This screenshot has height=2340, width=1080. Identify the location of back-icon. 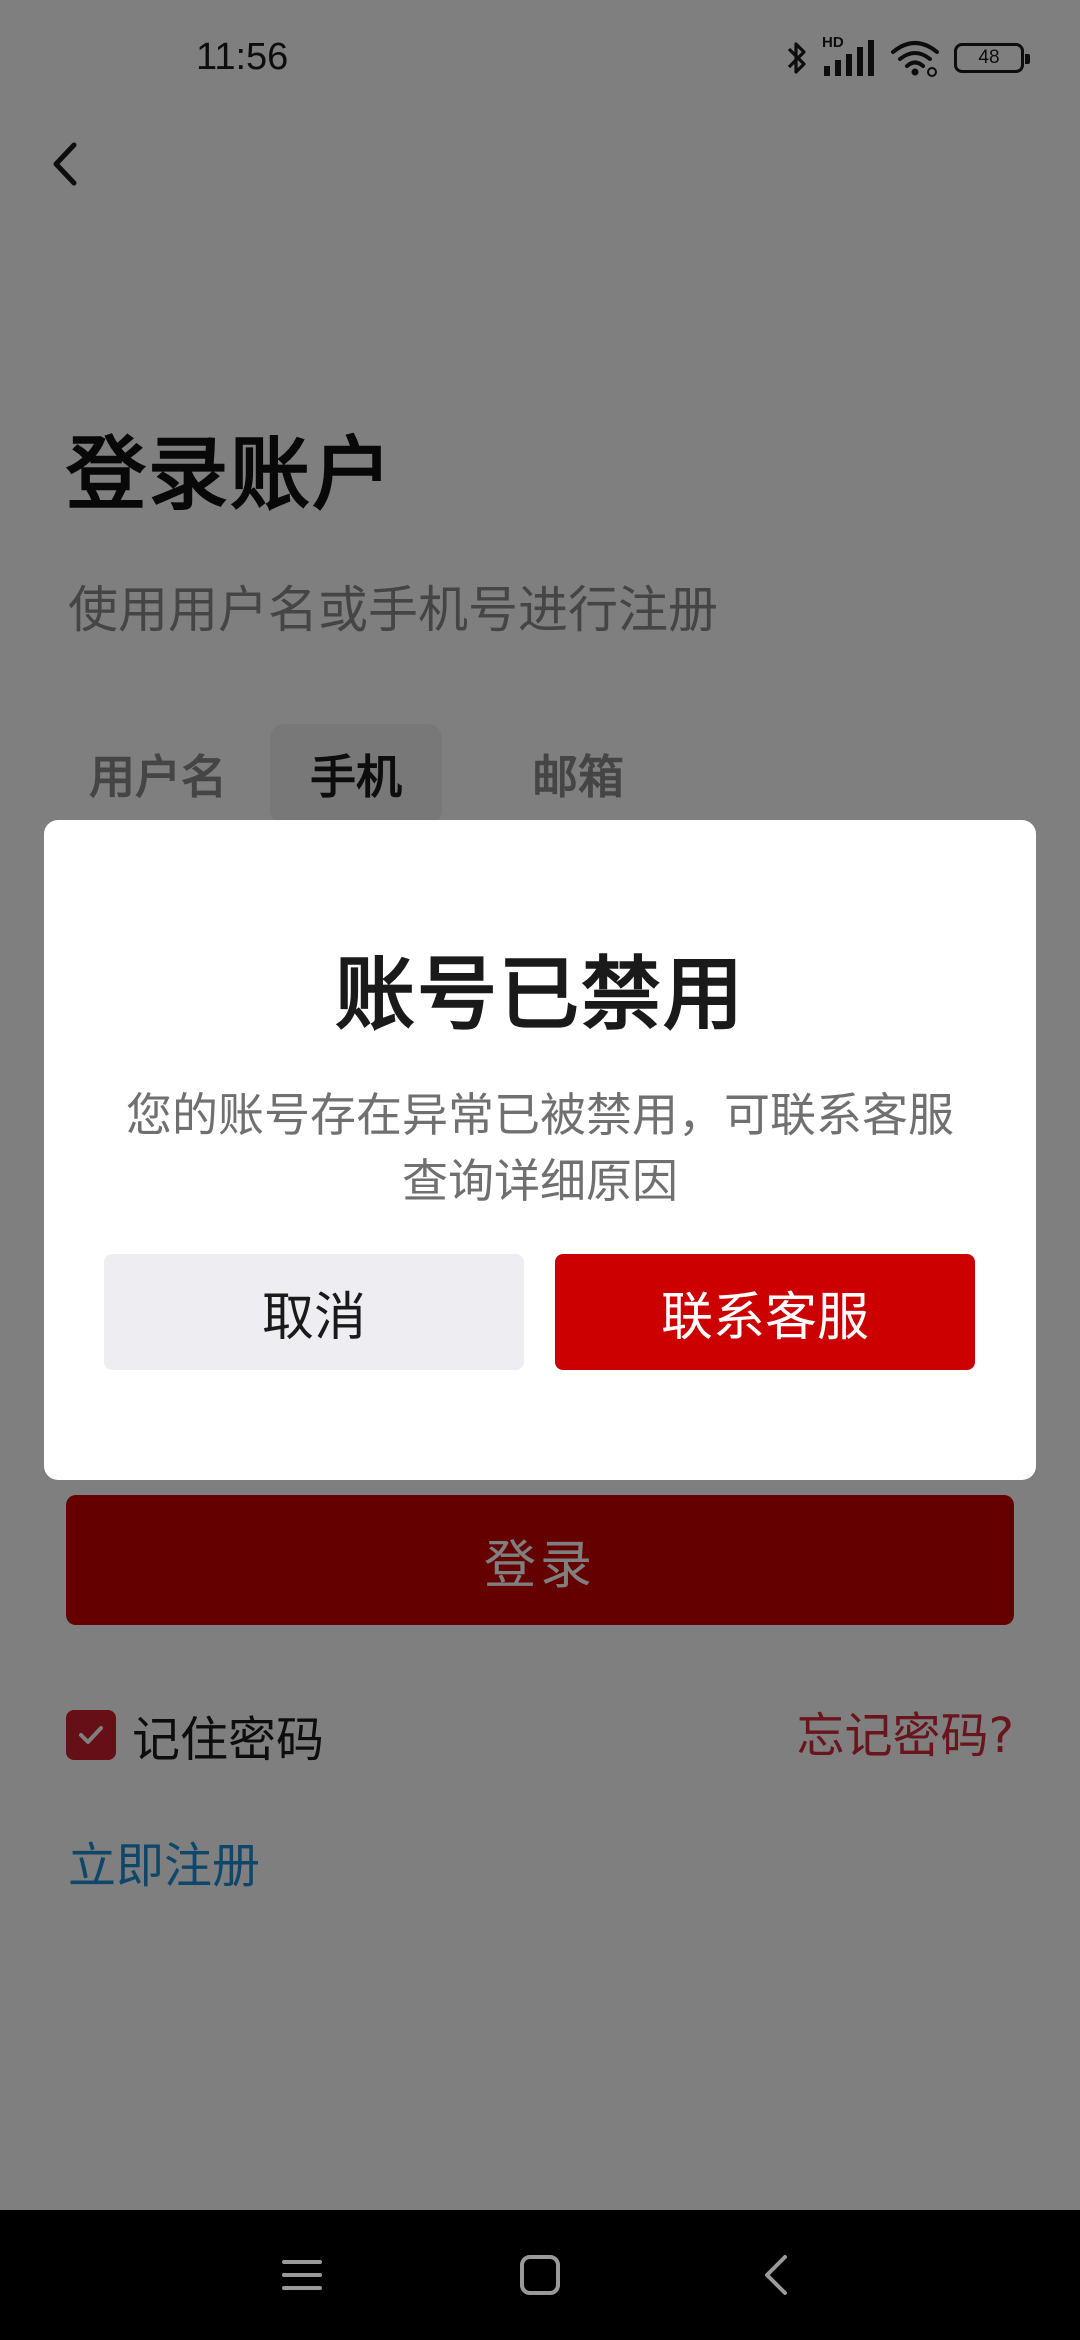
(776, 2275).